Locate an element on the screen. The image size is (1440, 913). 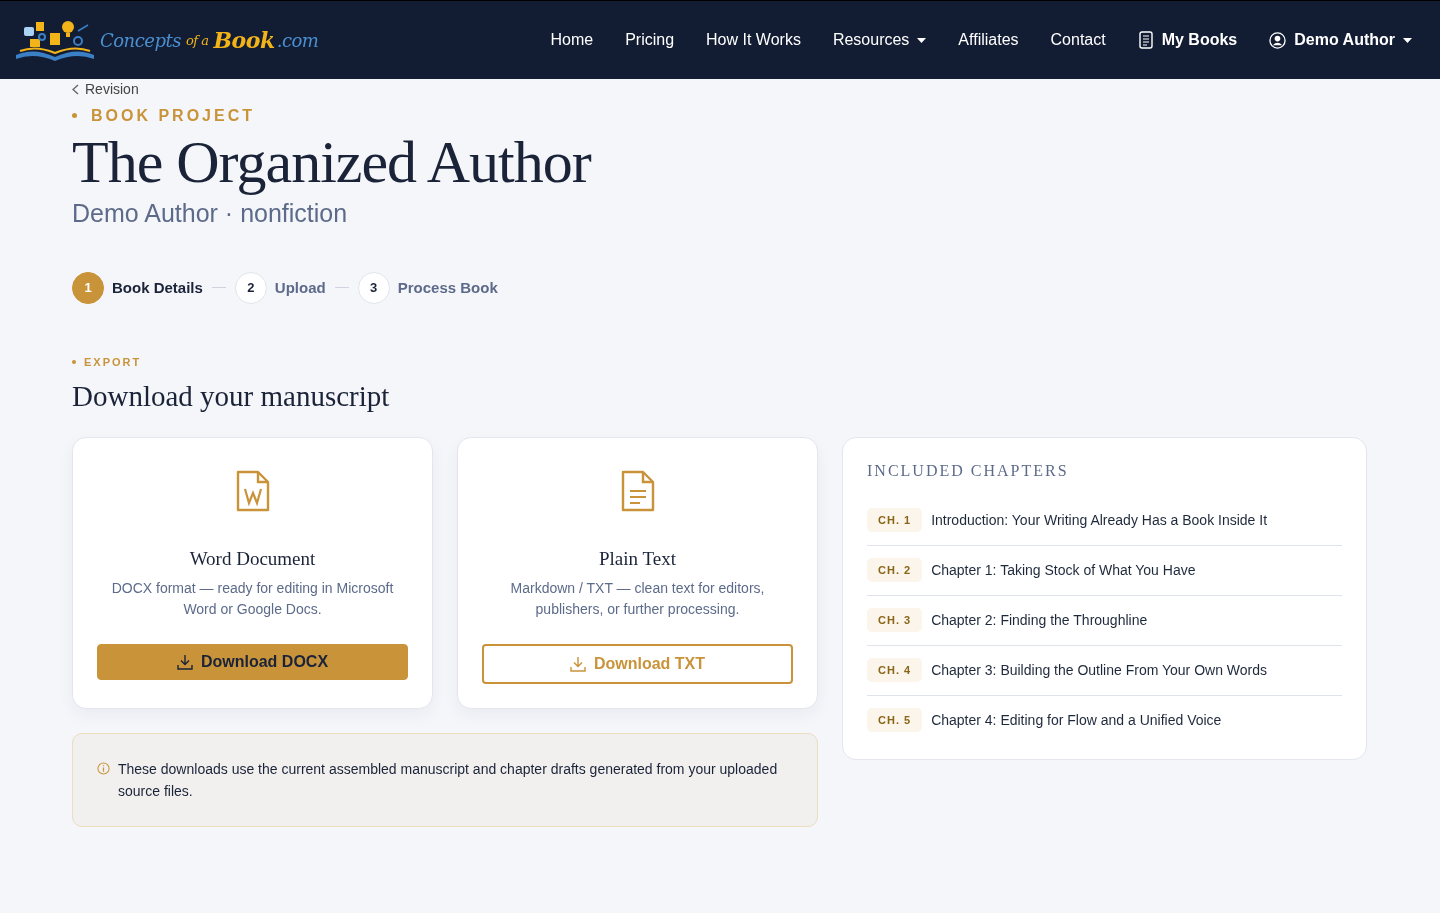
logo-link: Concepts of a Book.com is located at coordinates (165, 40).